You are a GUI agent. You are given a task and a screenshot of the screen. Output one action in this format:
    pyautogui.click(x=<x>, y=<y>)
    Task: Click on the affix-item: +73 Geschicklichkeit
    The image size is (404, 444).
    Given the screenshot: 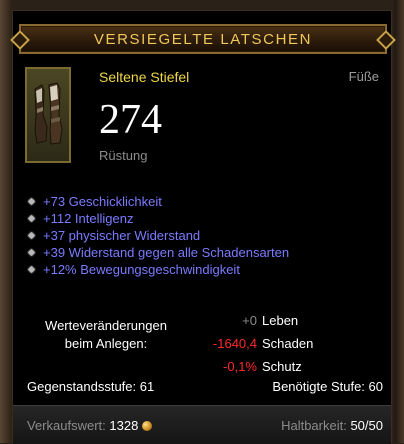 What is the action you would take?
    pyautogui.click(x=157, y=201)
    